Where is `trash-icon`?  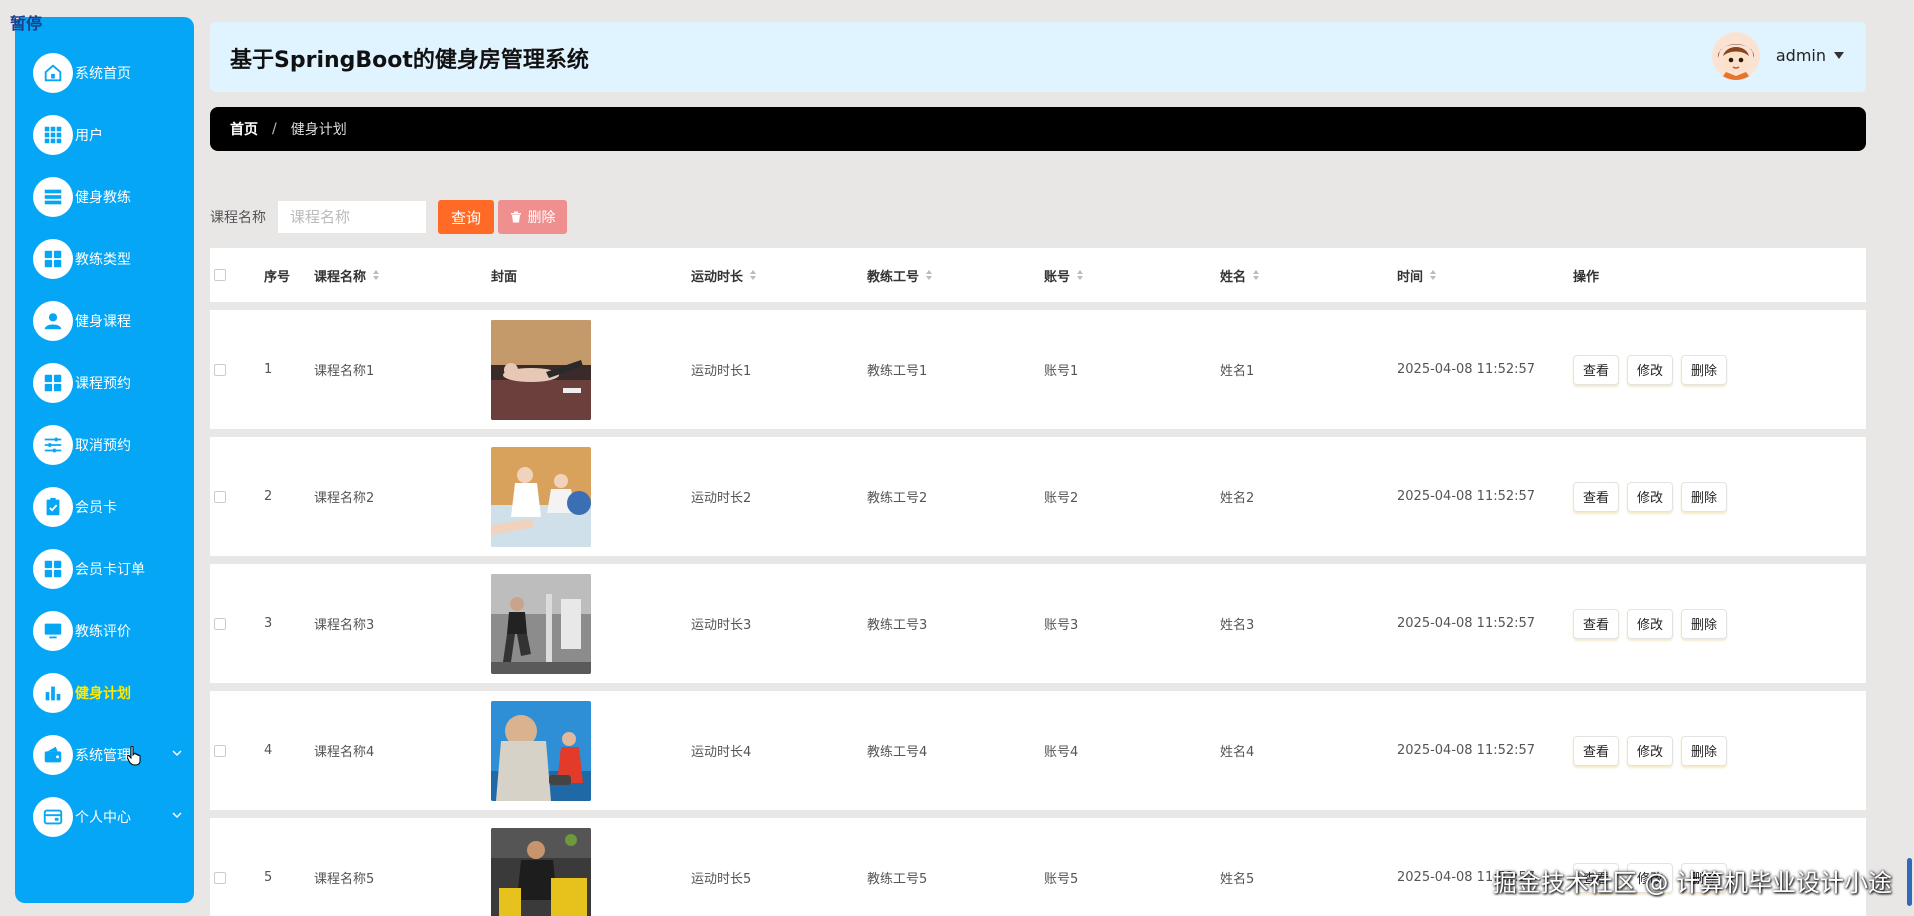
trash-icon is located at coordinates (515, 217).